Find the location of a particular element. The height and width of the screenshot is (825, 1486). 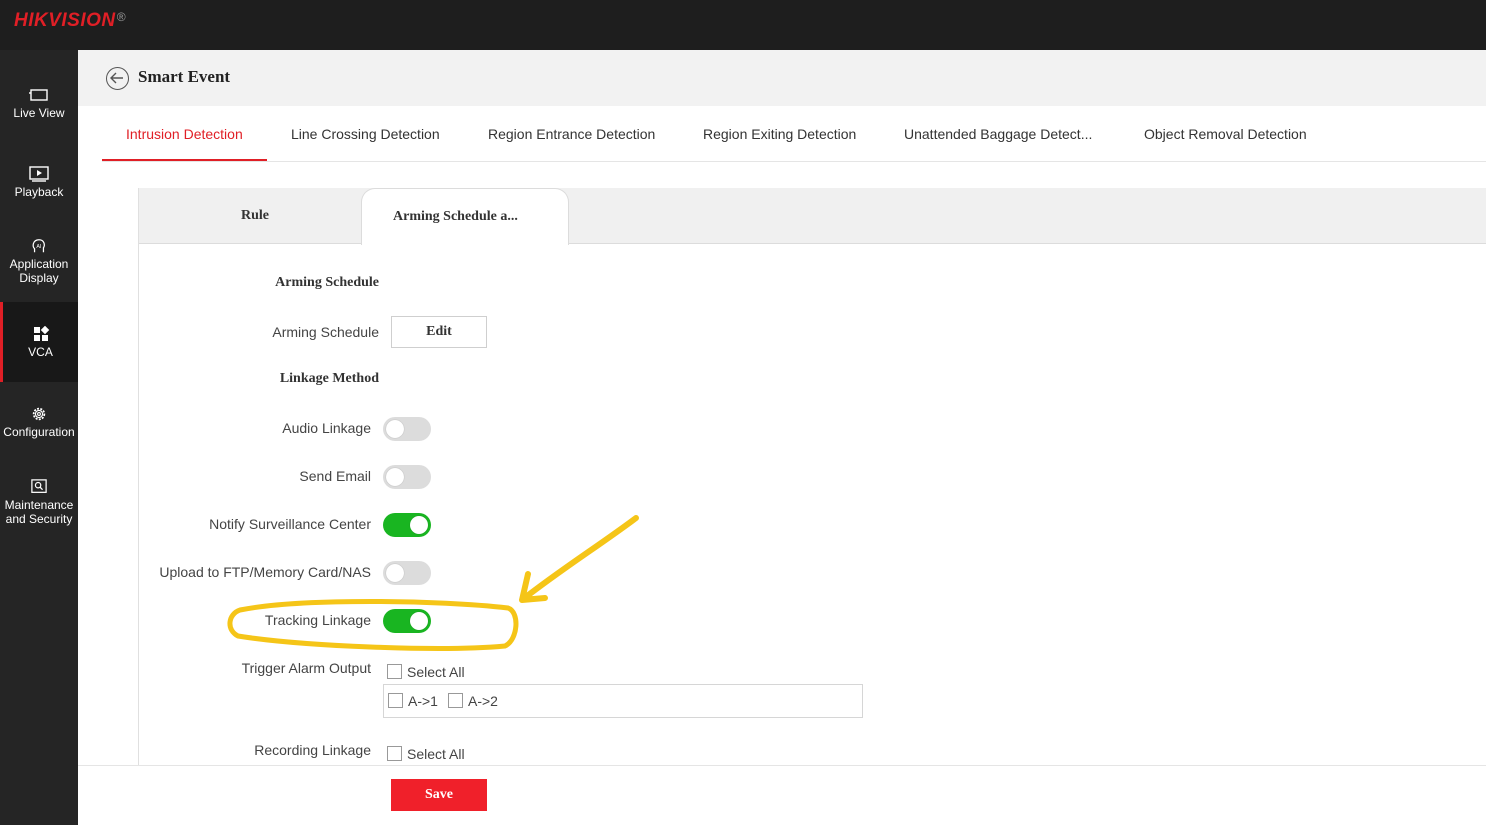

arming-schedule-section-title: Arming Schedule is located at coordinates (327, 282).